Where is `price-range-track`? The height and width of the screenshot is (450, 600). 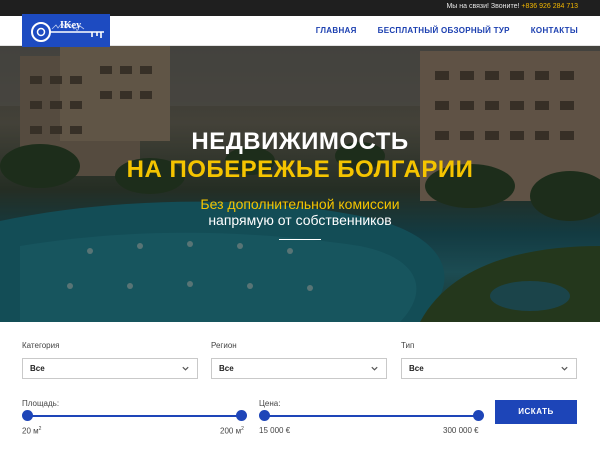
price-range-track is located at coordinates (371, 416).